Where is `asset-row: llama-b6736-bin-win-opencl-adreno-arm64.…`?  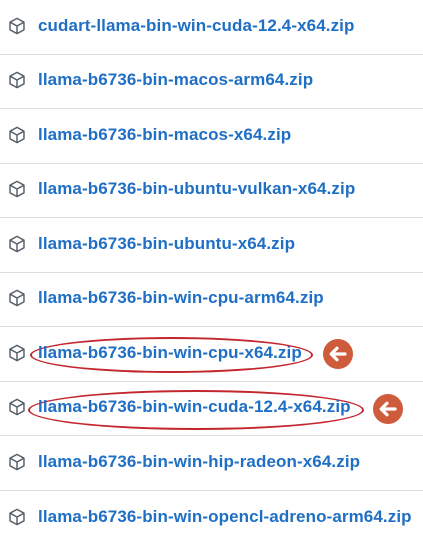 asset-row: llama-b6736-bin-win-opencl-adreno-arm64.… is located at coordinates (211, 518).